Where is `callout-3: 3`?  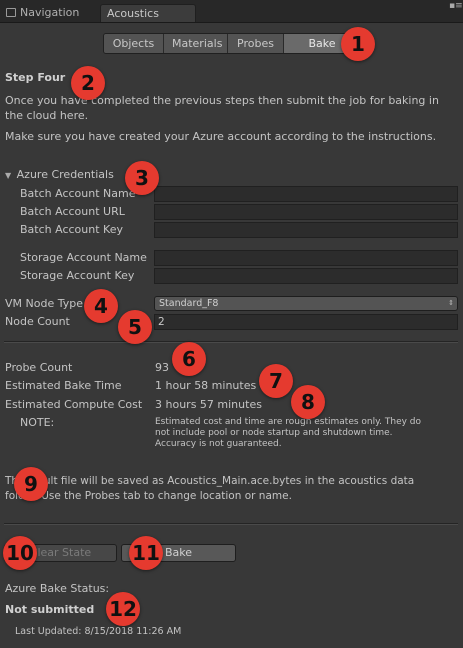
callout-3: 3 is located at coordinates (142, 178).